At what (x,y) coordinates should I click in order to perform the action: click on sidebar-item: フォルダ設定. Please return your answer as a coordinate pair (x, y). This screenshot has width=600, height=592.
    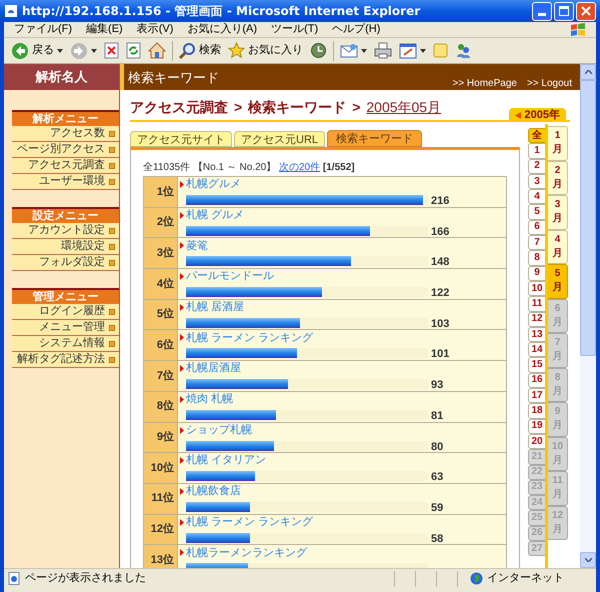
    Looking at the image, I should click on (65, 263).